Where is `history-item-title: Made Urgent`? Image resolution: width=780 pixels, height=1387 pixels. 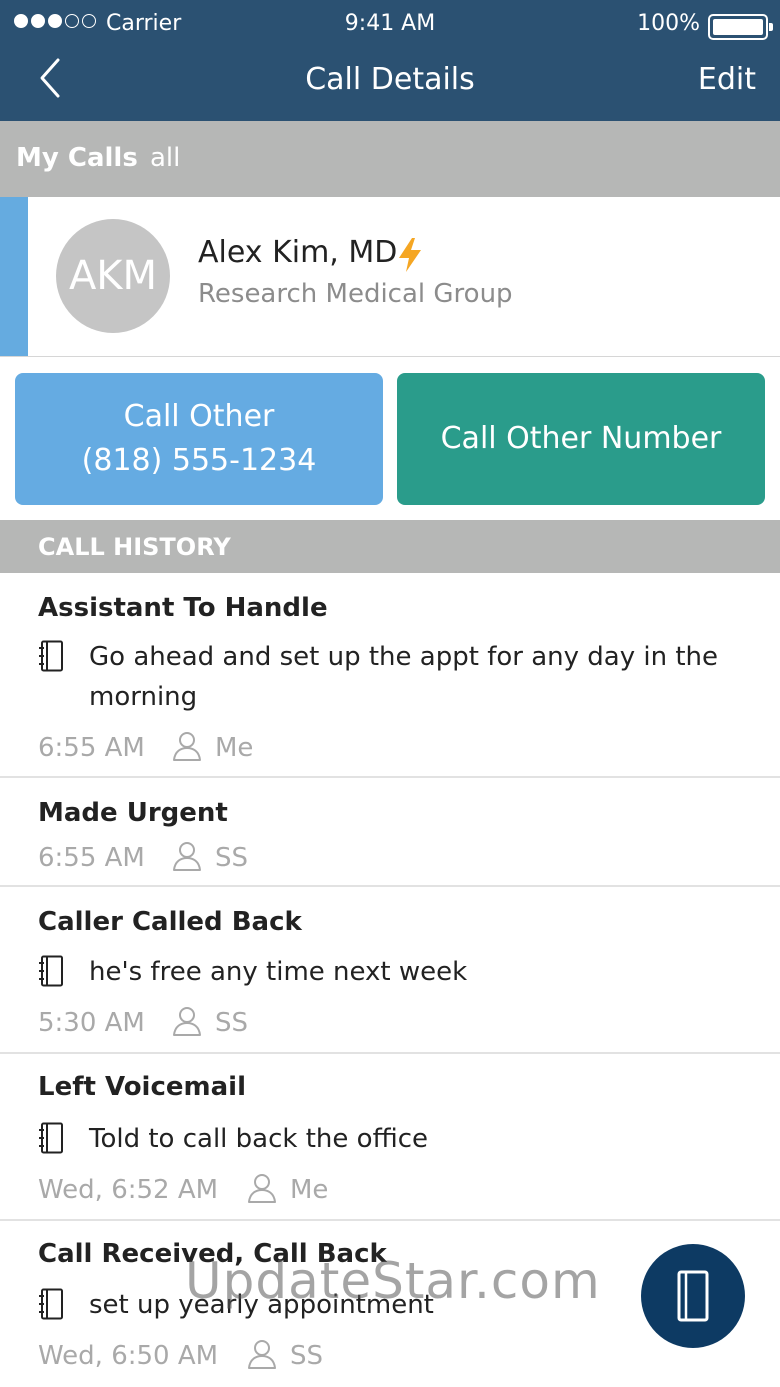 history-item-title: Made Urgent is located at coordinates (133, 813).